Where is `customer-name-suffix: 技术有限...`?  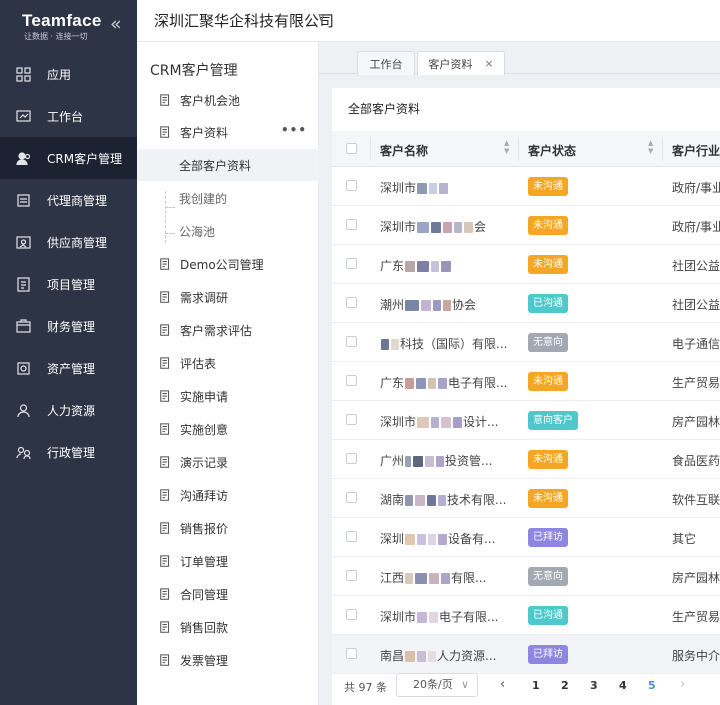 customer-name-suffix: 技术有限... is located at coordinates (477, 500).